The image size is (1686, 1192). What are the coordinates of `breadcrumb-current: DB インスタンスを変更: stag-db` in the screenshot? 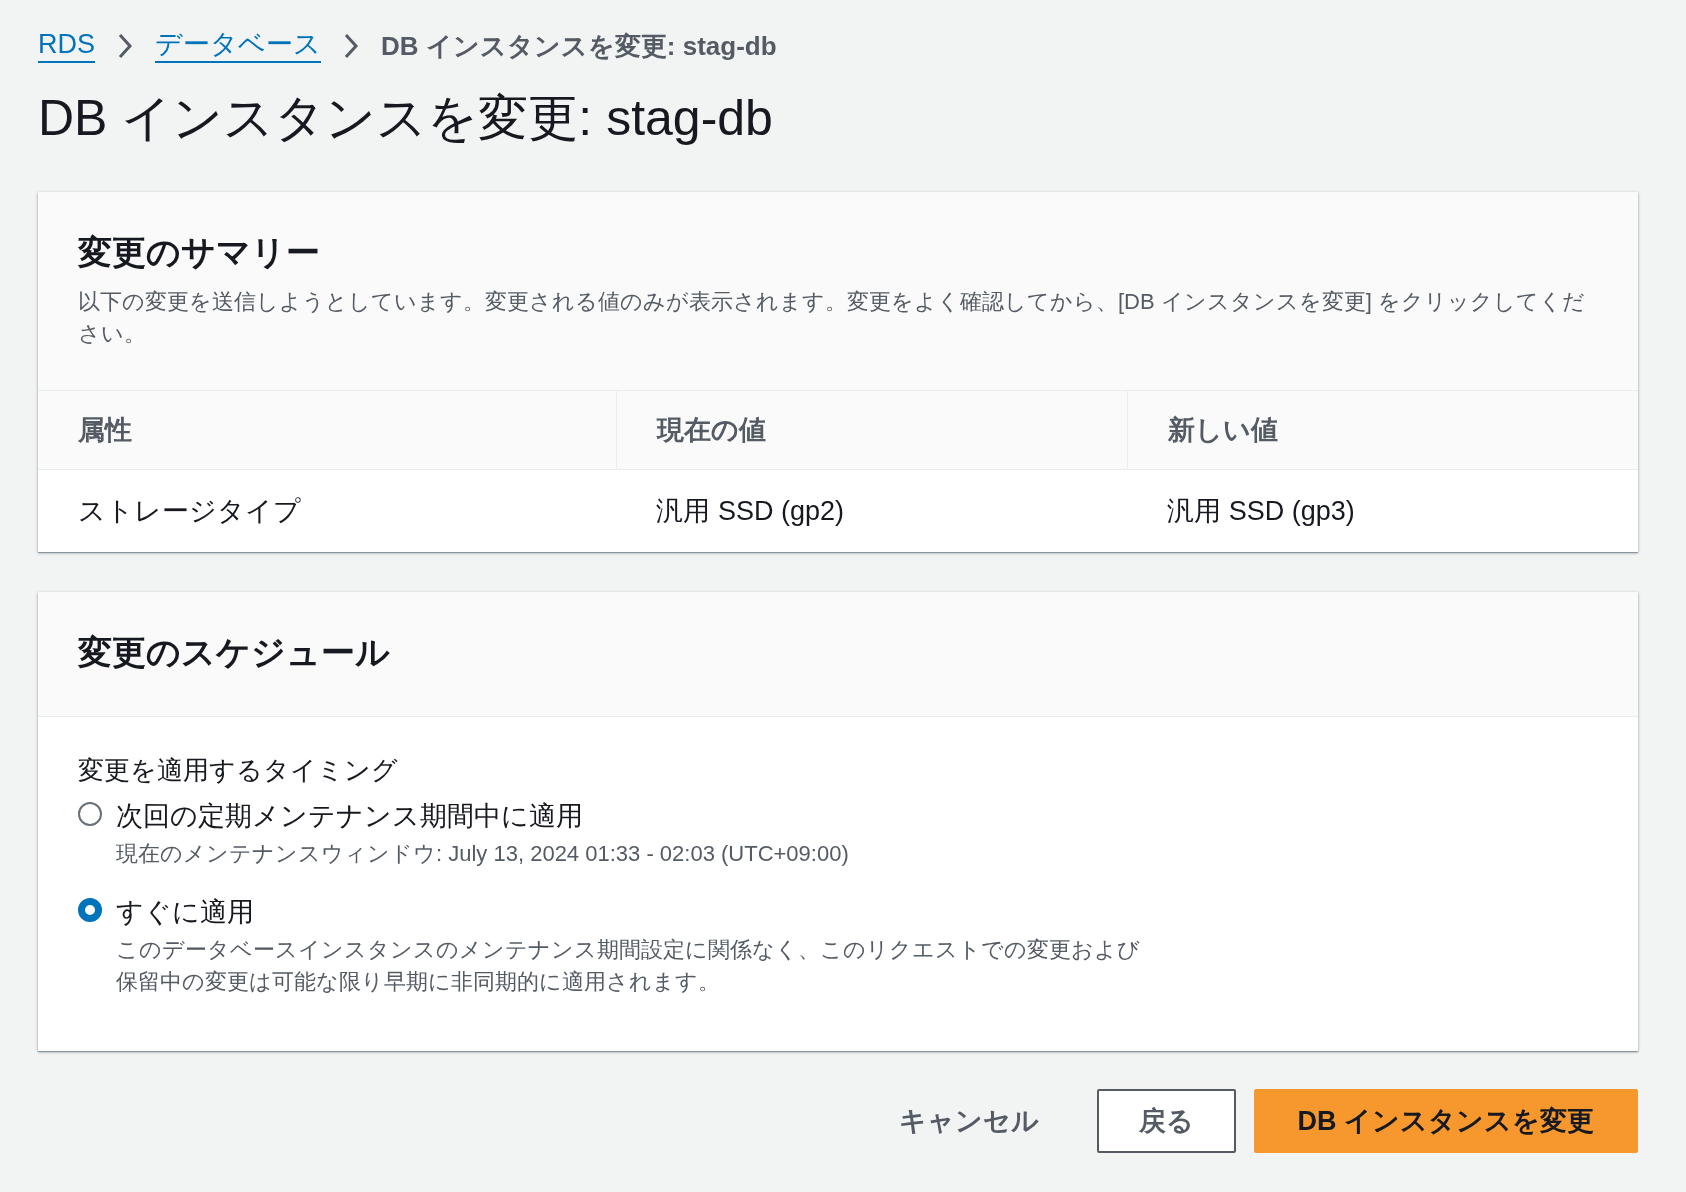 It's located at (579, 46).